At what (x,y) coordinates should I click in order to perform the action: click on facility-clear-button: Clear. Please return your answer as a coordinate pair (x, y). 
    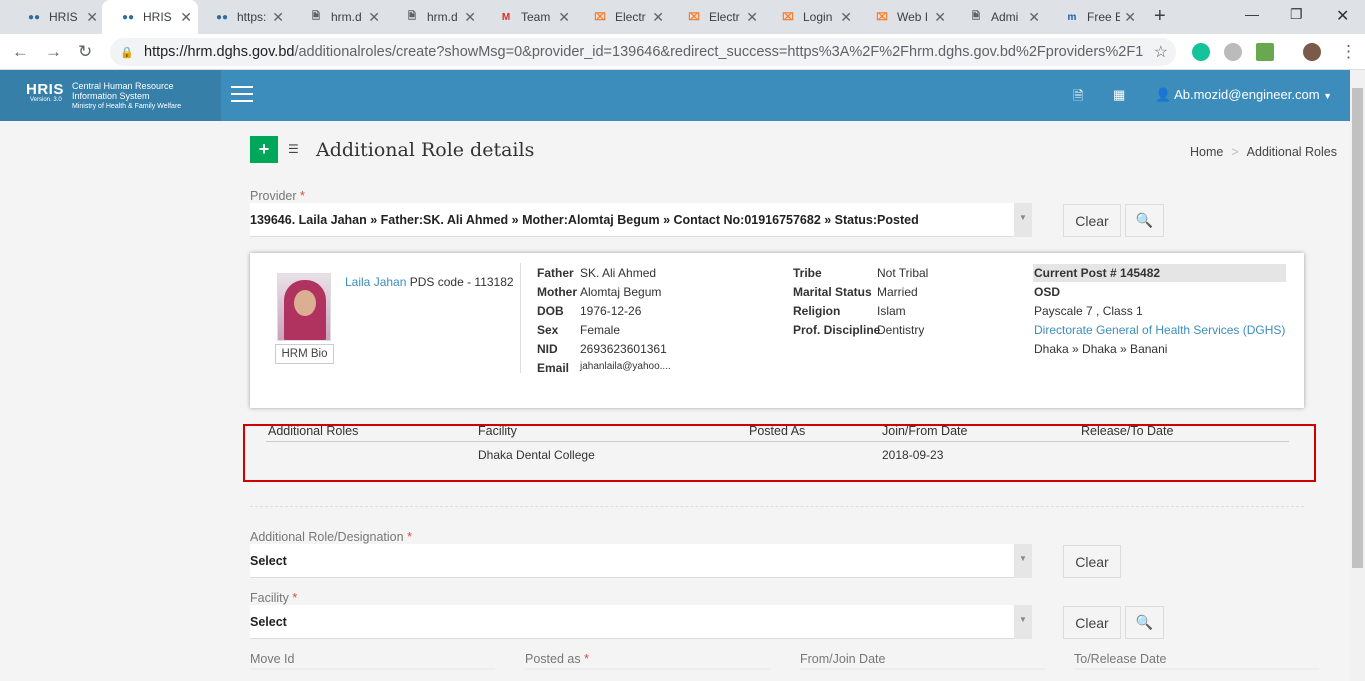
    Looking at the image, I should click on (1092, 622).